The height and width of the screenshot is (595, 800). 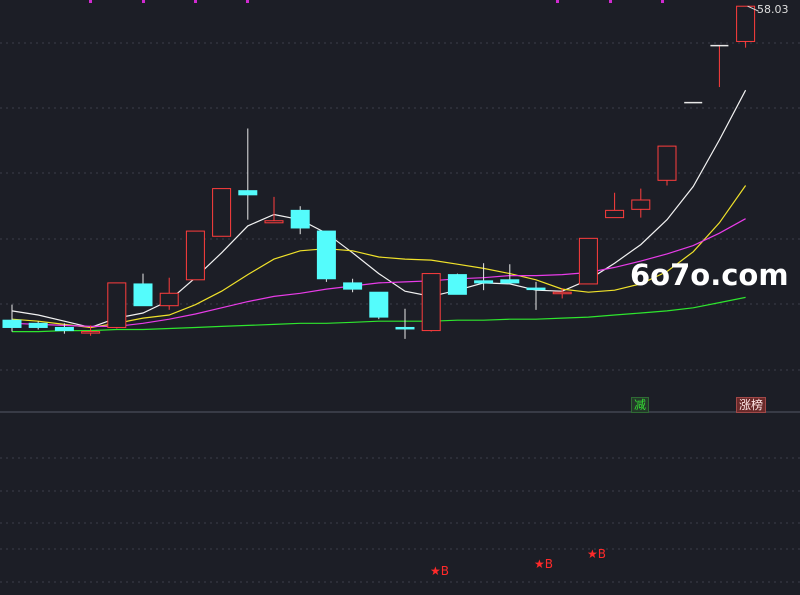 What do you see at coordinates (709, 275) in the screenshot?
I see `site-watermark: 6o7o.com` at bounding box center [709, 275].